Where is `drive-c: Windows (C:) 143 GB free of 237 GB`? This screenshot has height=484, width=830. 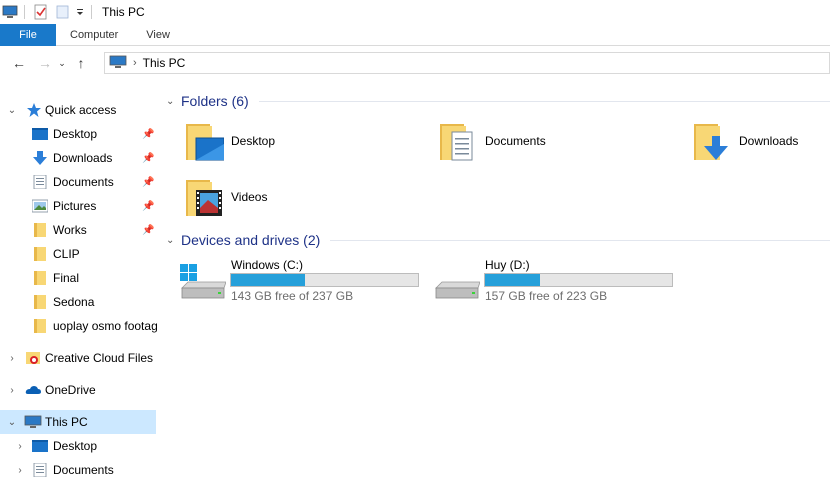
drive-c: Windows (C:) 143 GB free of 237 GB is located at coordinates (289, 284).